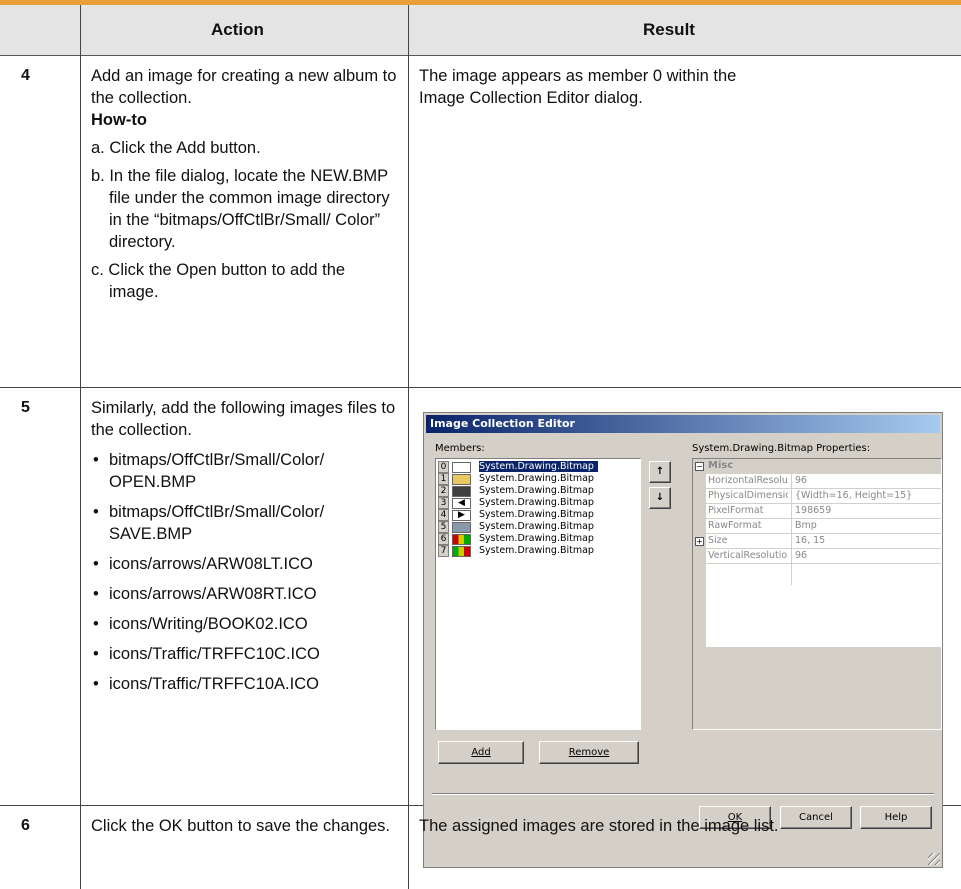 This screenshot has width=961, height=889. I want to click on category-row: − Misc, so click(817, 466).